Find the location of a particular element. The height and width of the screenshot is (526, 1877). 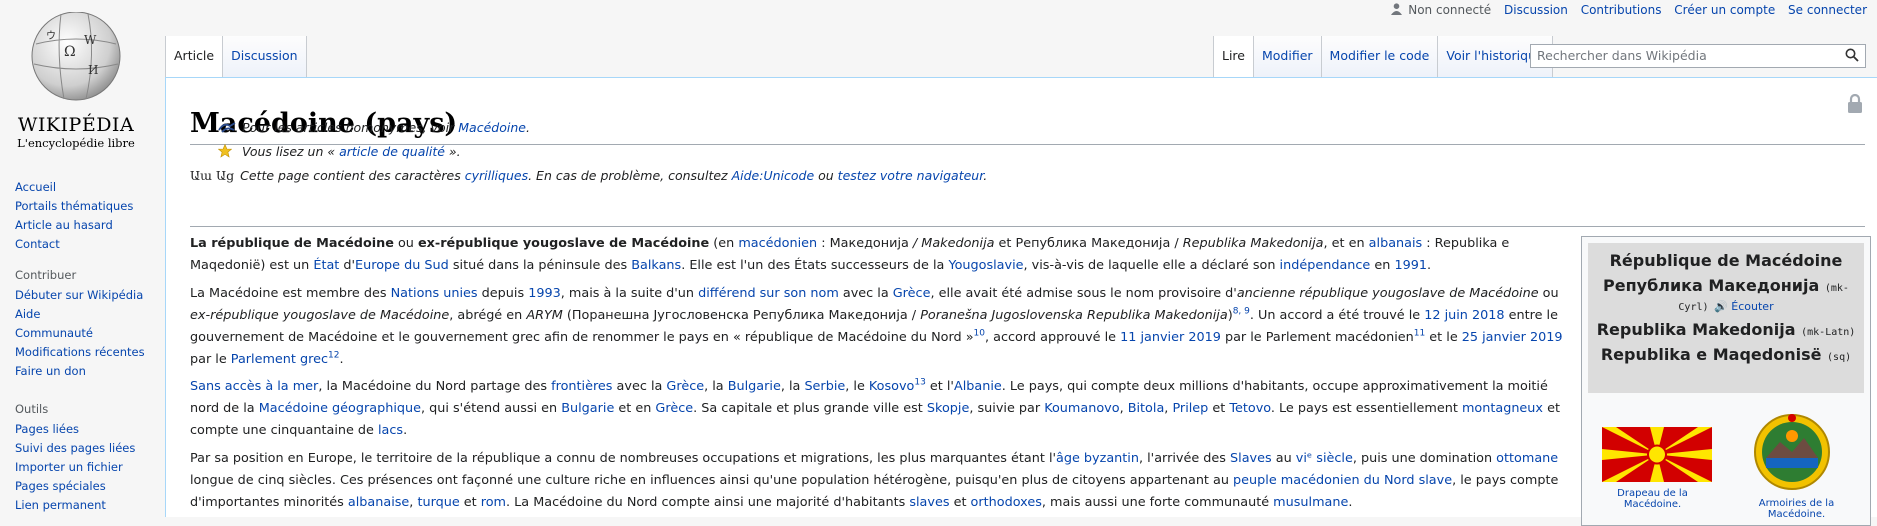

sidebar-heading-contribuer: Contribuer is located at coordinates (46, 275).